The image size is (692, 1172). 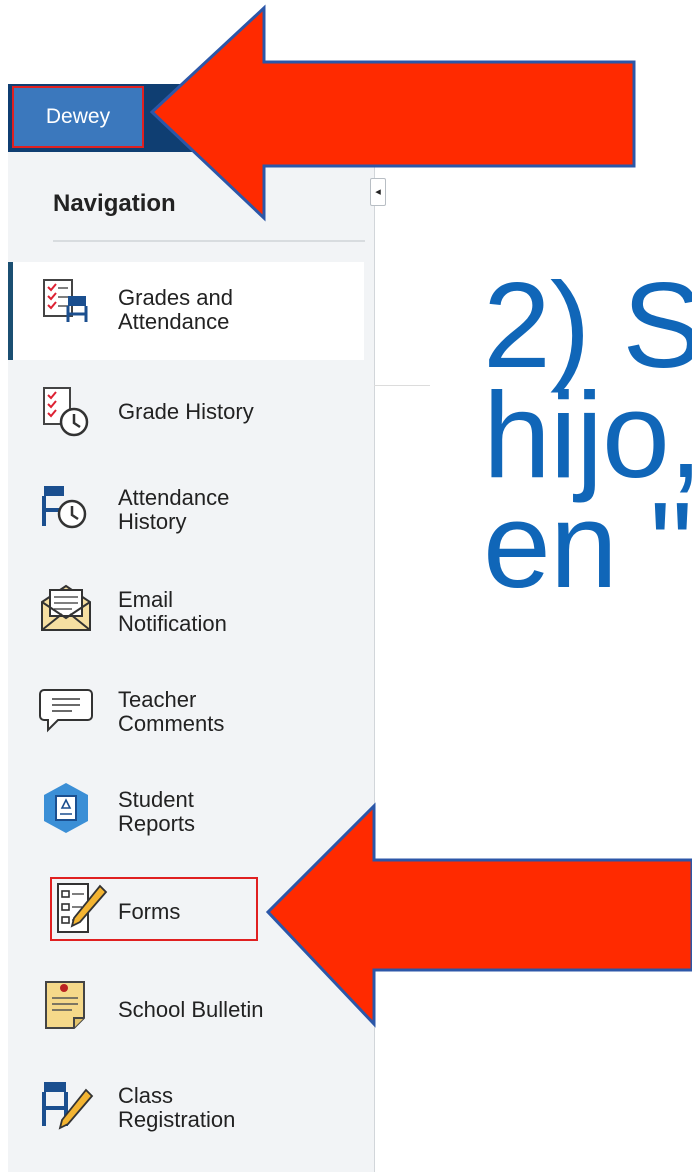 What do you see at coordinates (80, 908) in the screenshot?
I see `forms-icon` at bounding box center [80, 908].